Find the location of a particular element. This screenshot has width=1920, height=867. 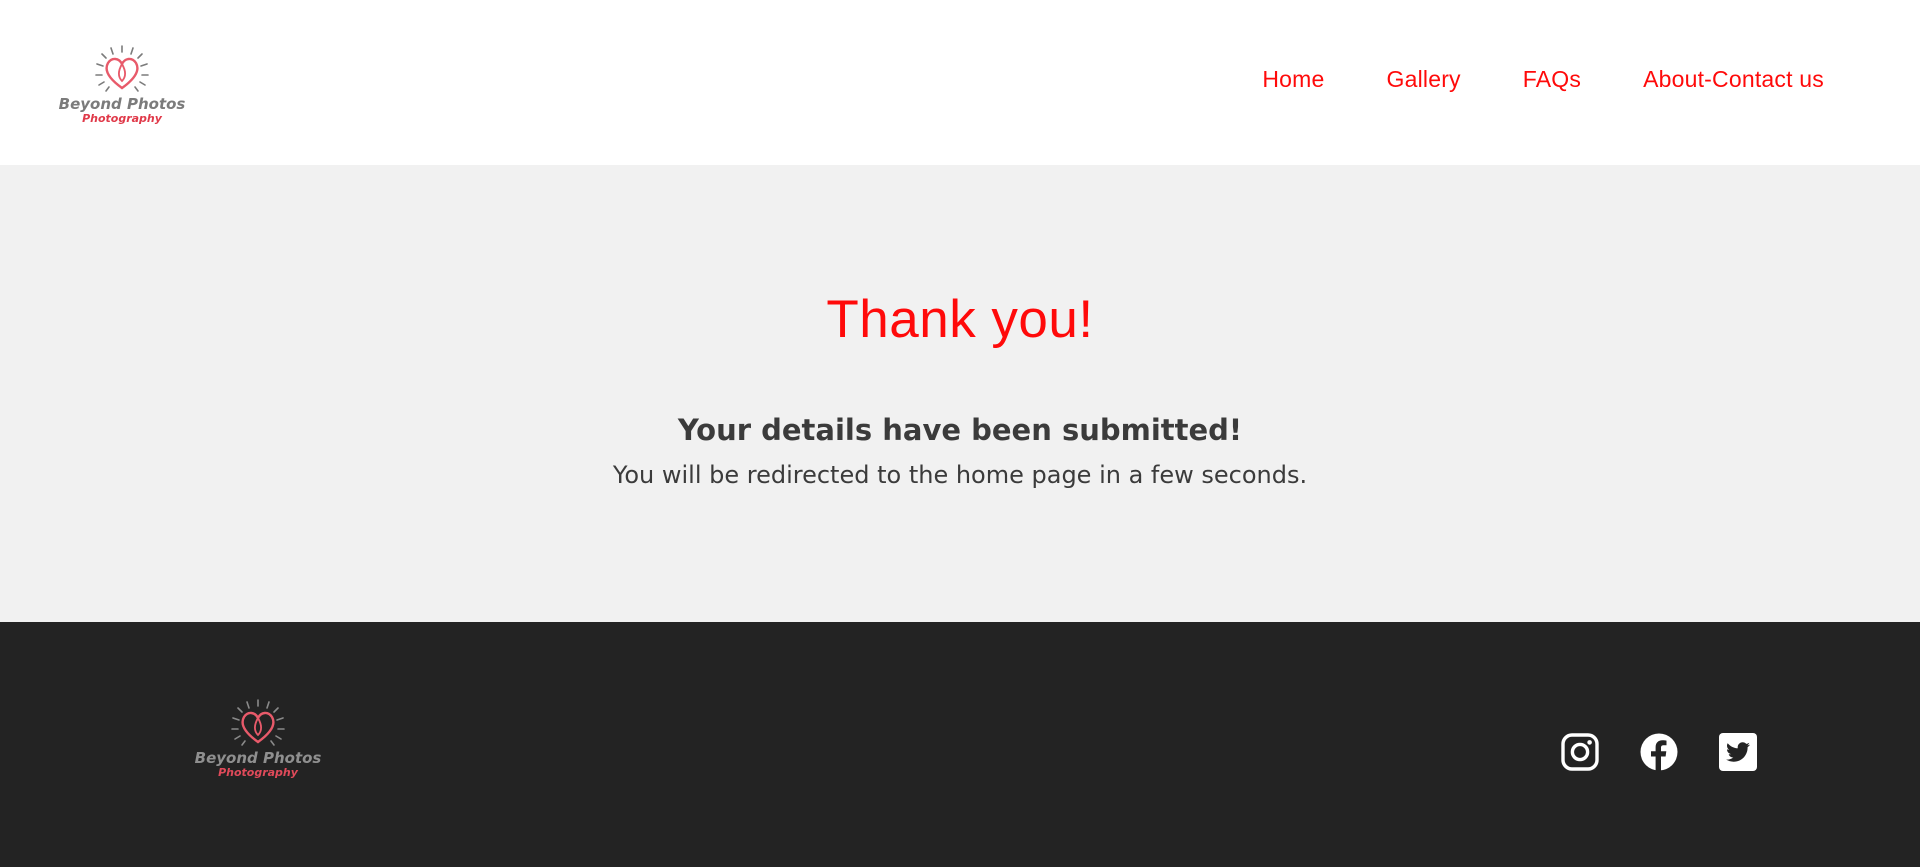

footer-logo-text-line2: Photography is located at coordinates (258, 772).